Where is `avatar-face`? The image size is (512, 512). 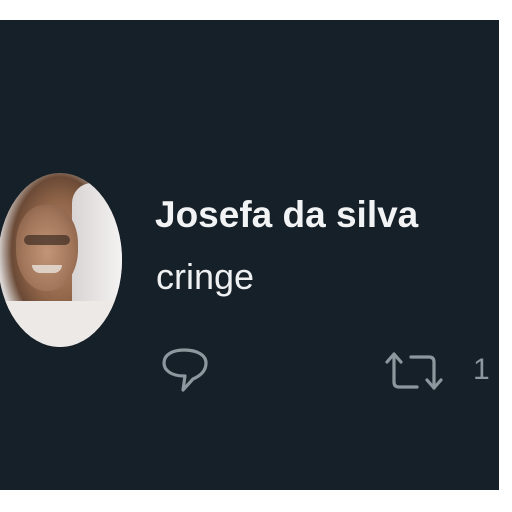 avatar-face is located at coordinates (47, 248).